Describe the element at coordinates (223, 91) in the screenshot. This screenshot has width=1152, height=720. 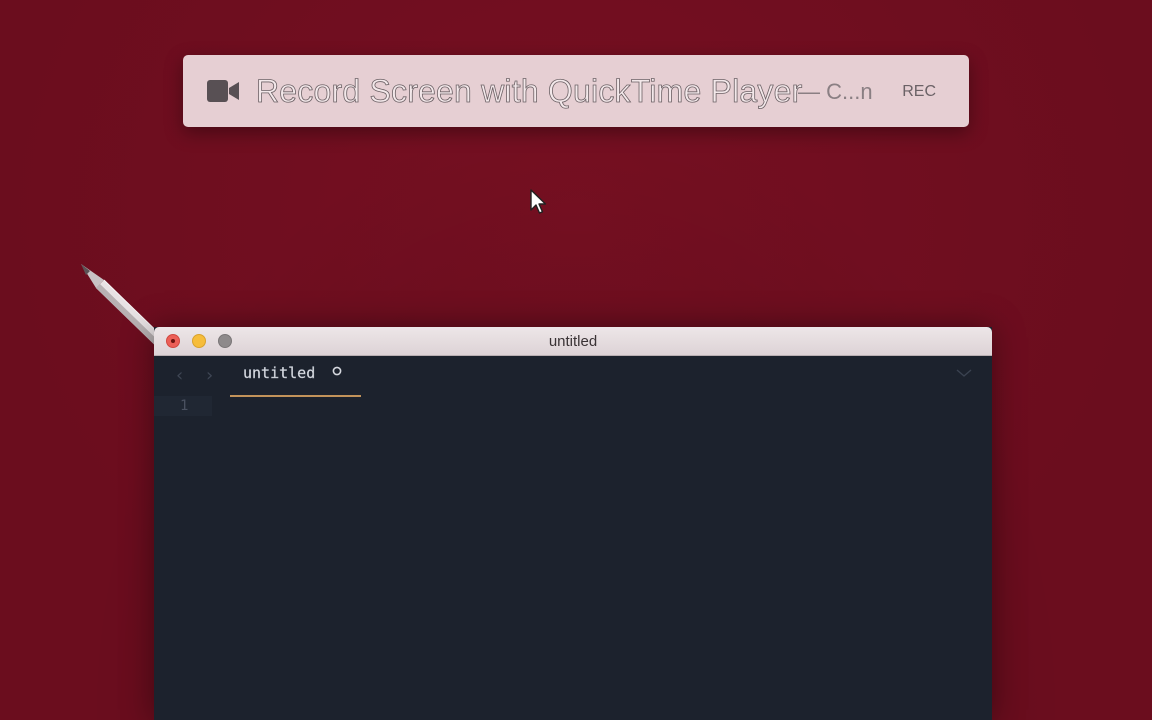
I see `video-camera-icon` at that location.